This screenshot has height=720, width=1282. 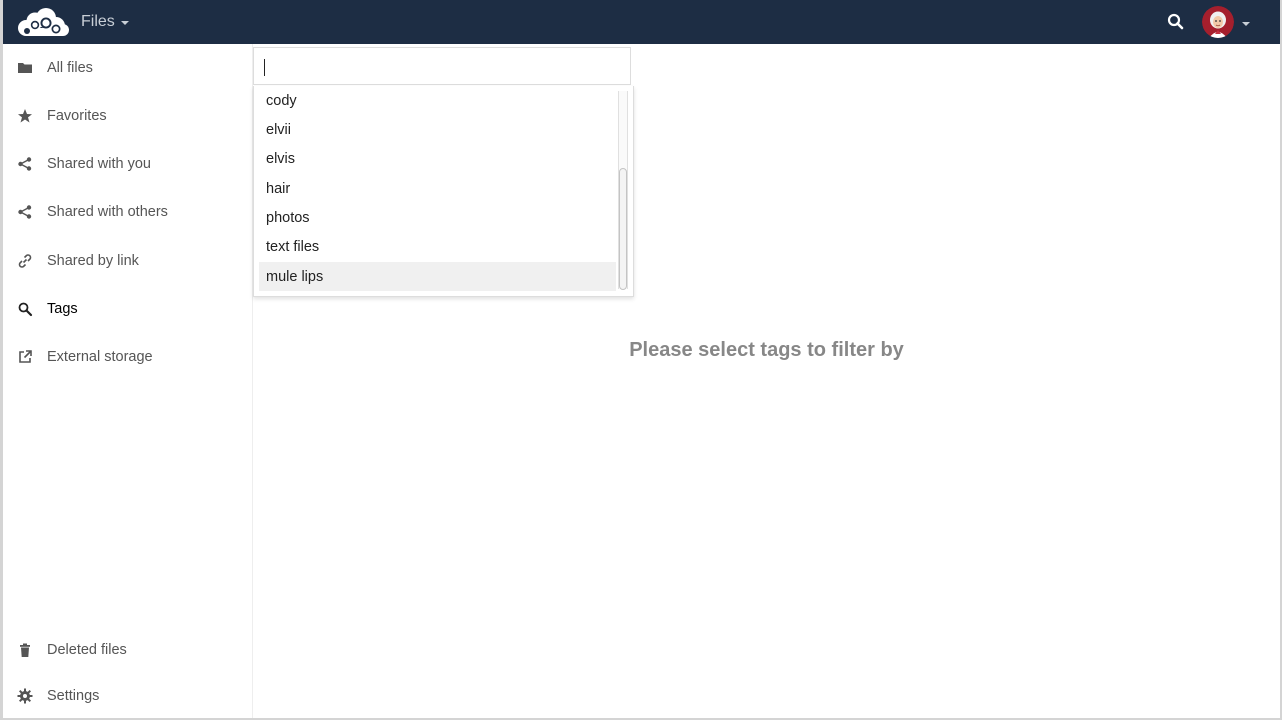 I want to click on trash-icon, so click(x=25, y=650).